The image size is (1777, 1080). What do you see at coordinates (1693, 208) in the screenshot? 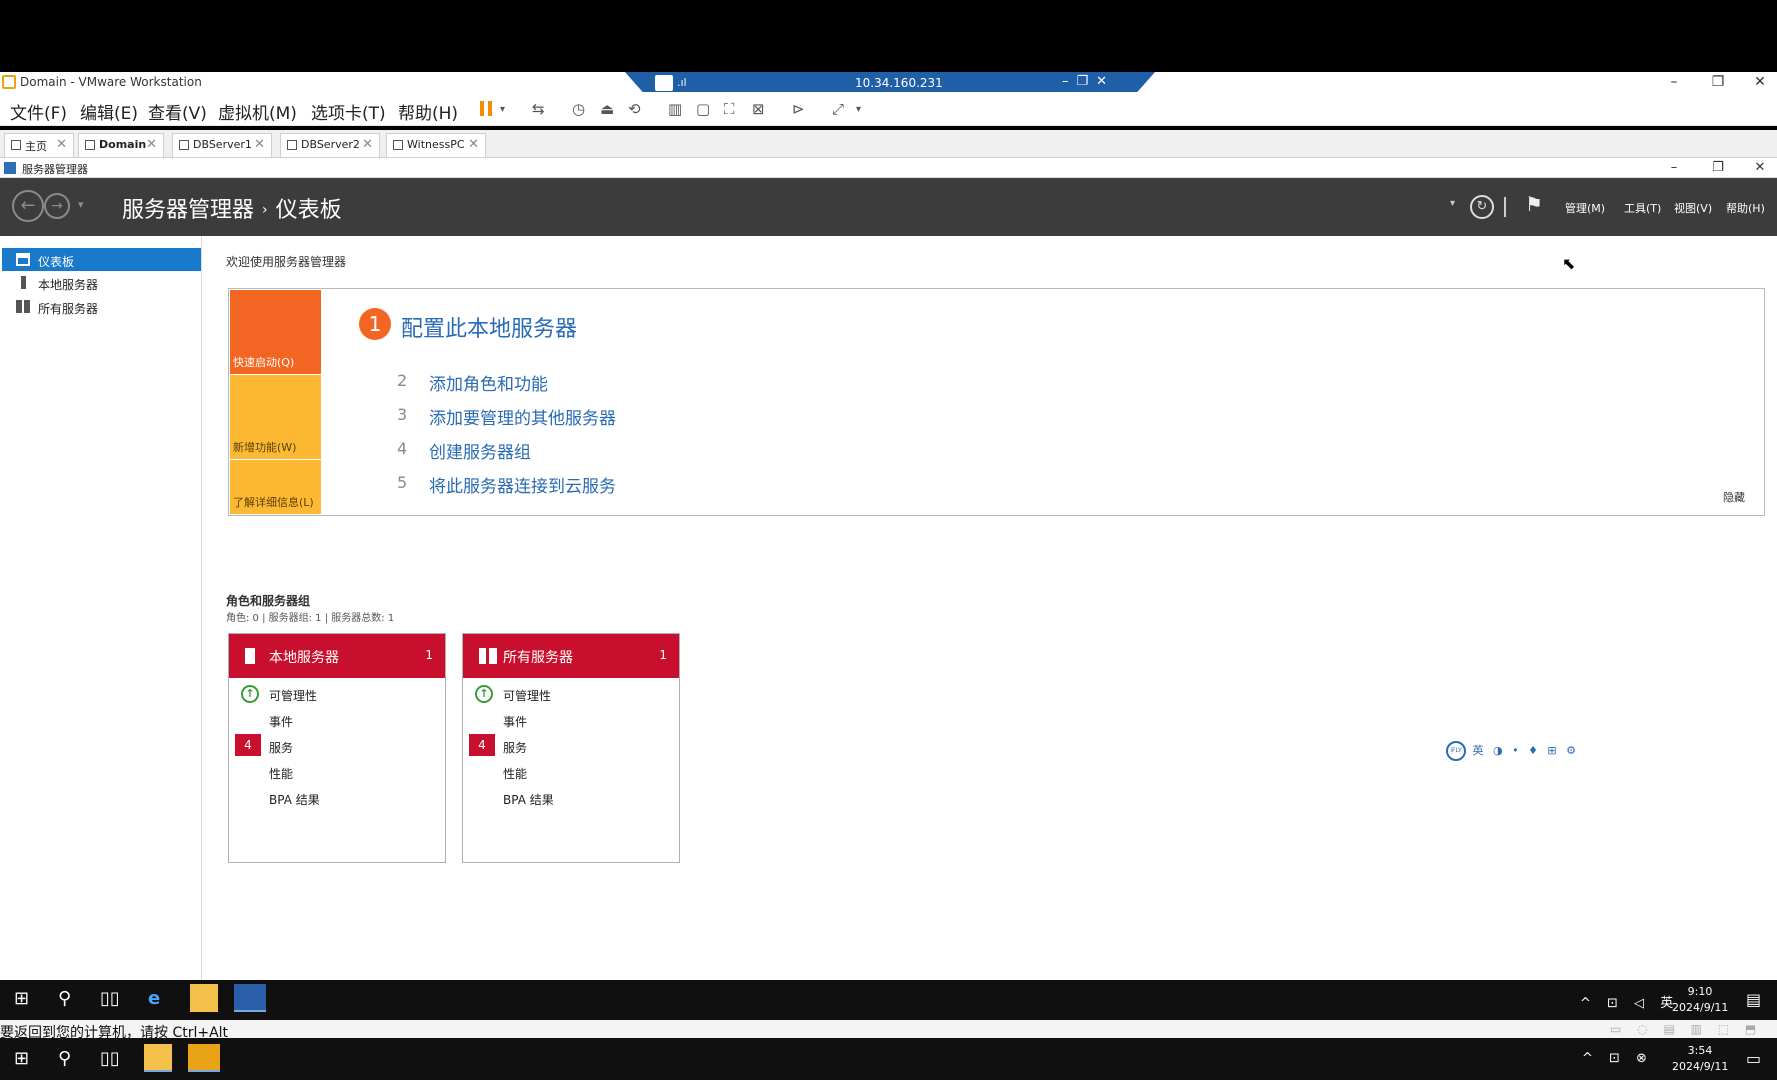
I see `menu-view: 视图(V)` at bounding box center [1693, 208].